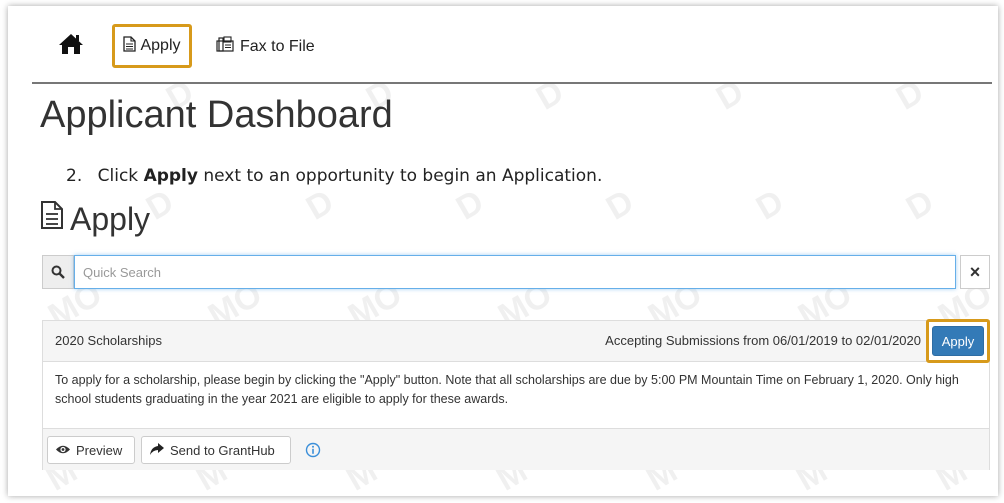  What do you see at coordinates (277, 46) in the screenshot?
I see `nav-fax-label: Fax to File` at bounding box center [277, 46].